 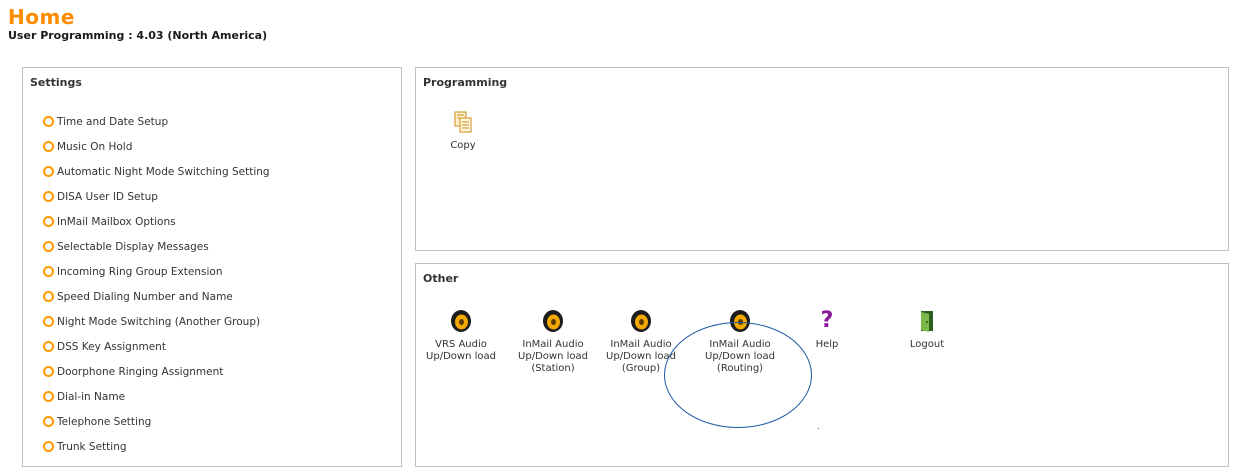 I want to click on settings-item-disa-user-id: DISA User ID Setup, so click(x=156, y=196).